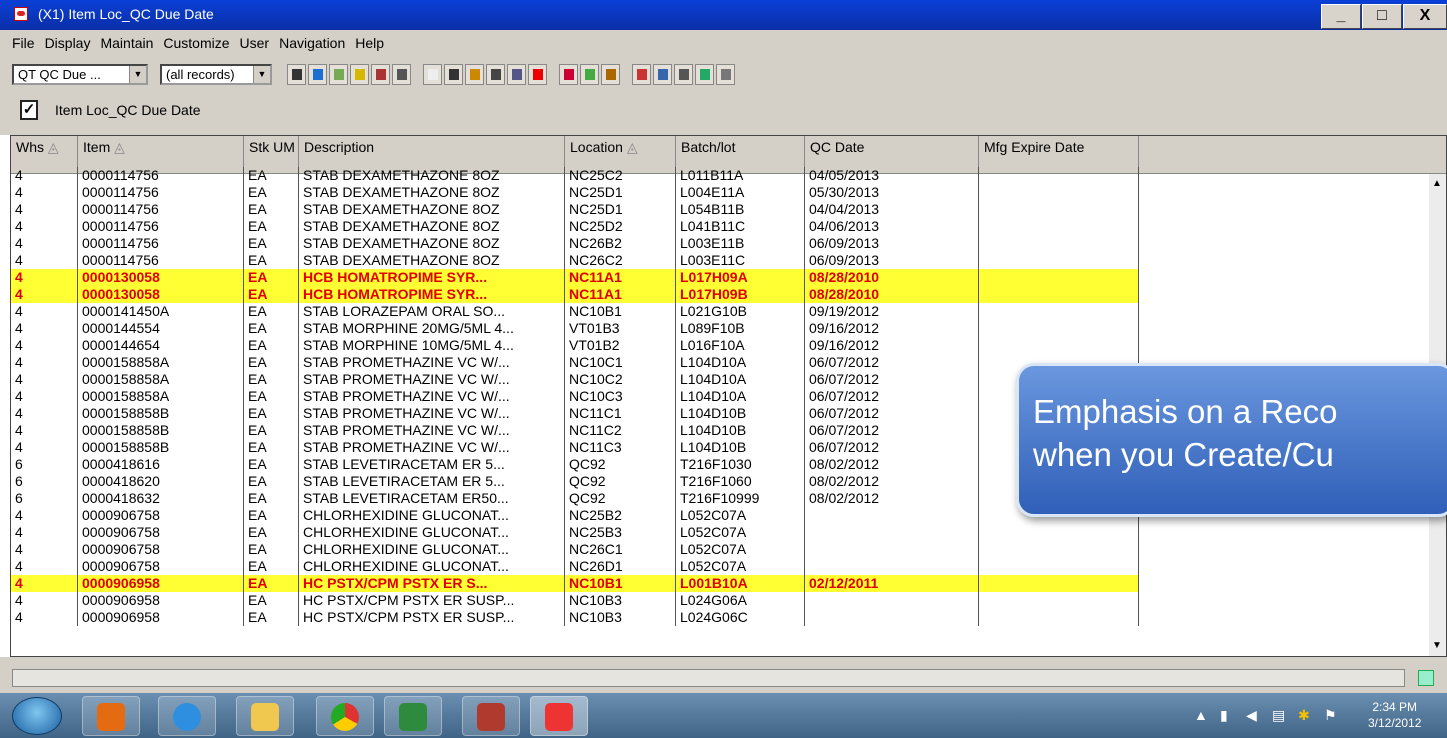 The image size is (1447, 738). I want to click on taskbar-app-access, so click(491, 716).